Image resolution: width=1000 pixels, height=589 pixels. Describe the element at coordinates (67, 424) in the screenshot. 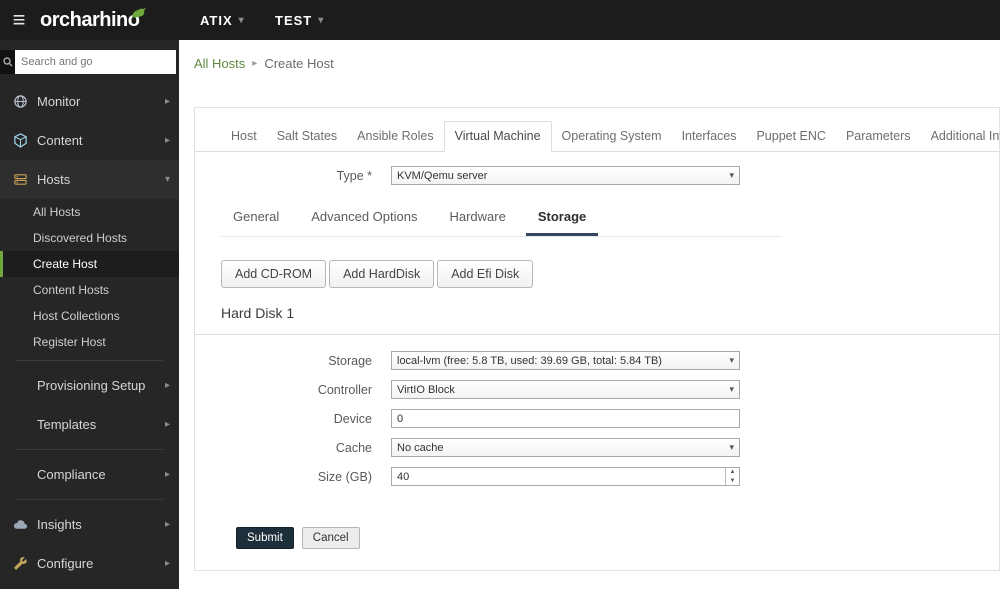

I see `sidebar-item-label: Templates` at that location.